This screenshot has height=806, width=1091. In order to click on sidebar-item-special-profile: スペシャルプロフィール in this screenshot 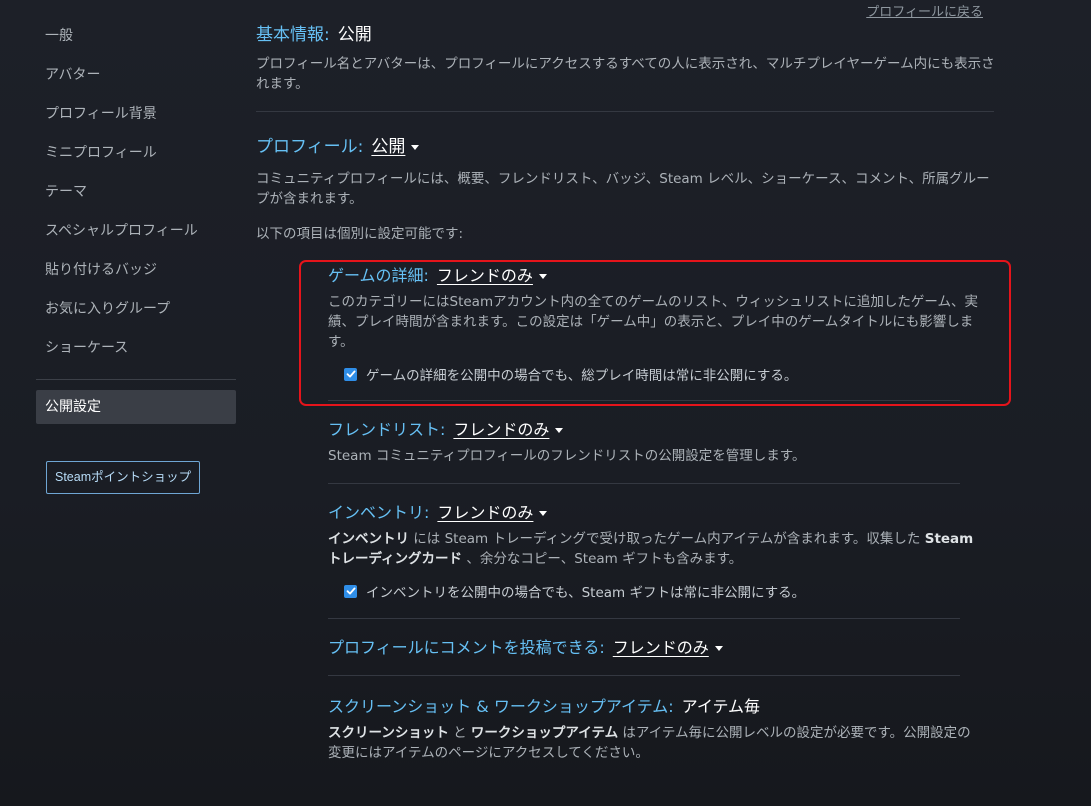, I will do `click(136, 234)`.